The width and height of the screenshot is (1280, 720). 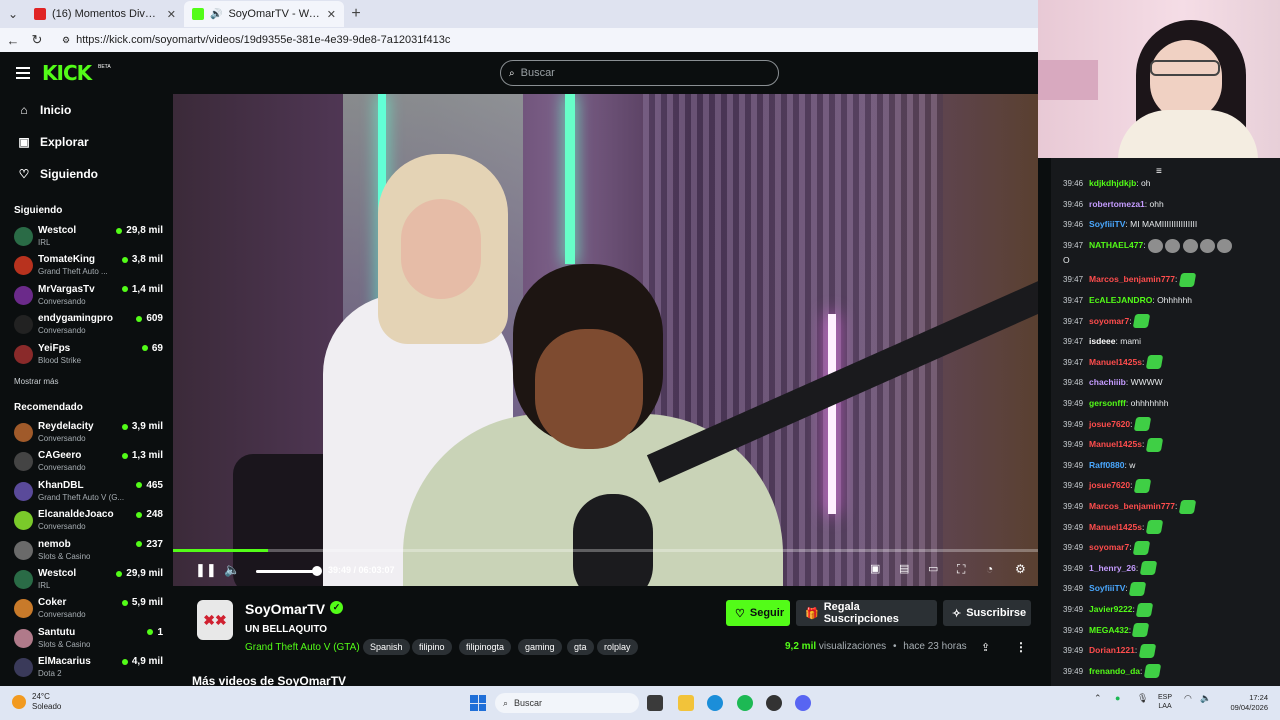 What do you see at coordinates (512, 73) in the screenshot?
I see `search-icon: ⌕` at bounding box center [512, 73].